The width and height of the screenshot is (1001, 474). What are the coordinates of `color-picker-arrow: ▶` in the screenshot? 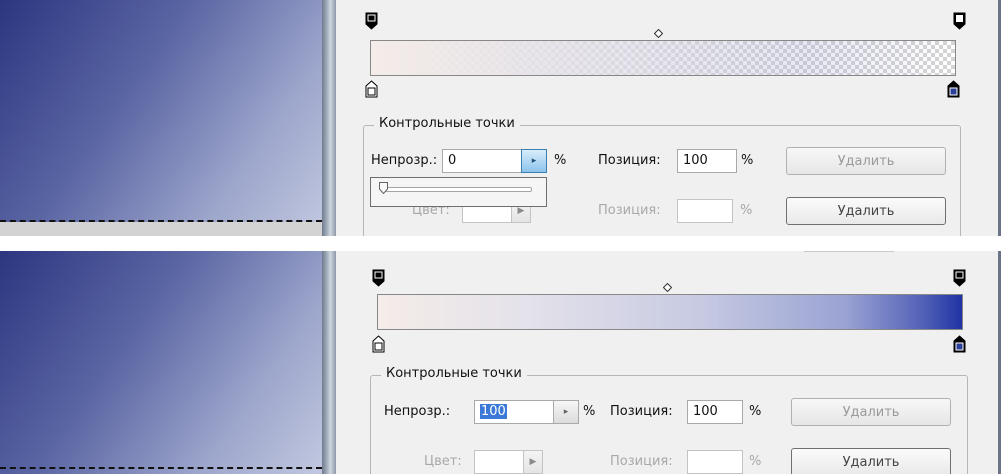 It's located at (533, 462).